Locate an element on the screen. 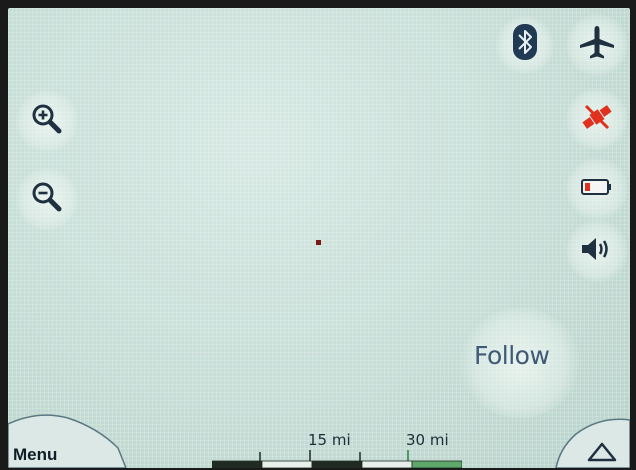 The height and width of the screenshot is (470, 636). volume-button is located at coordinates (597, 251).